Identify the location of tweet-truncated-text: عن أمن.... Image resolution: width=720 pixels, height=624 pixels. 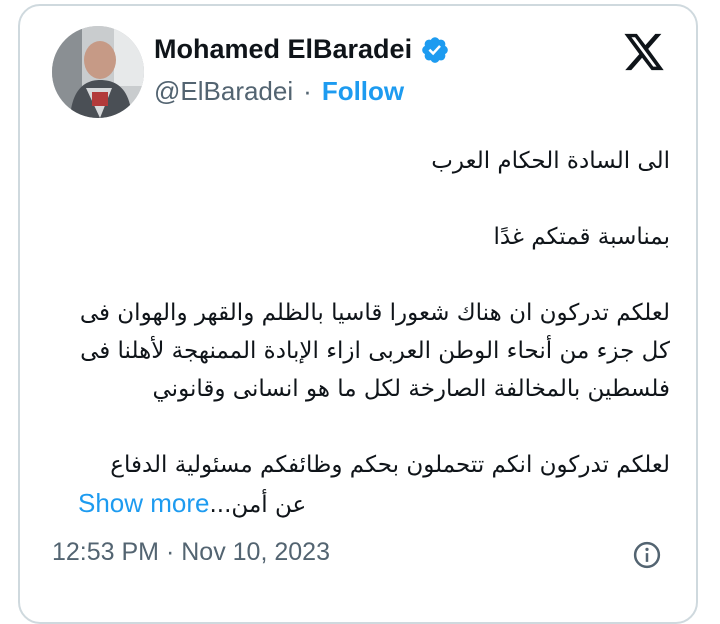
(258, 505).